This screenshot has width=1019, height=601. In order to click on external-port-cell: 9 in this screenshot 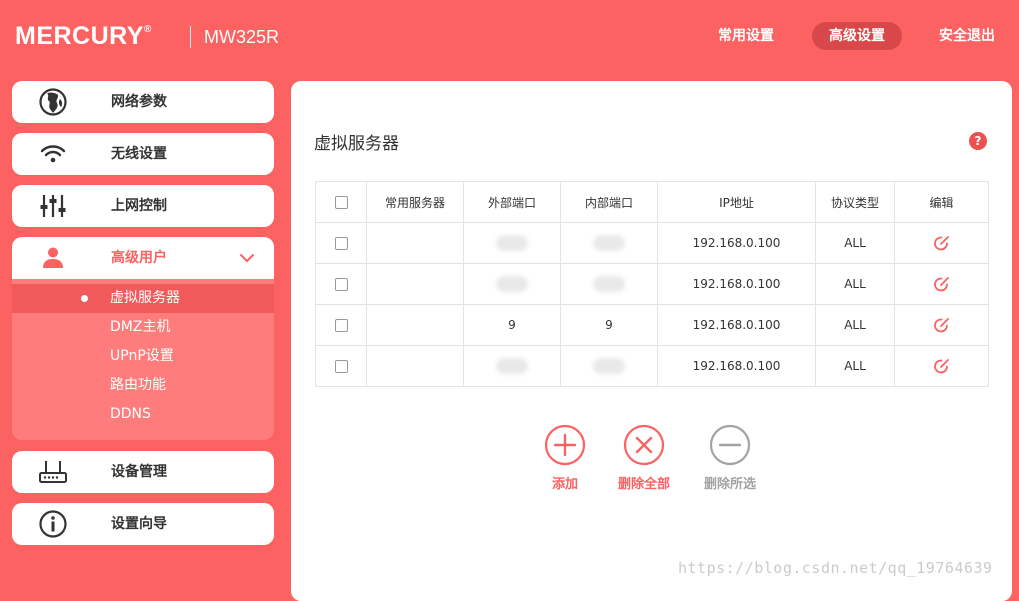, I will do `click(512, 325)`.